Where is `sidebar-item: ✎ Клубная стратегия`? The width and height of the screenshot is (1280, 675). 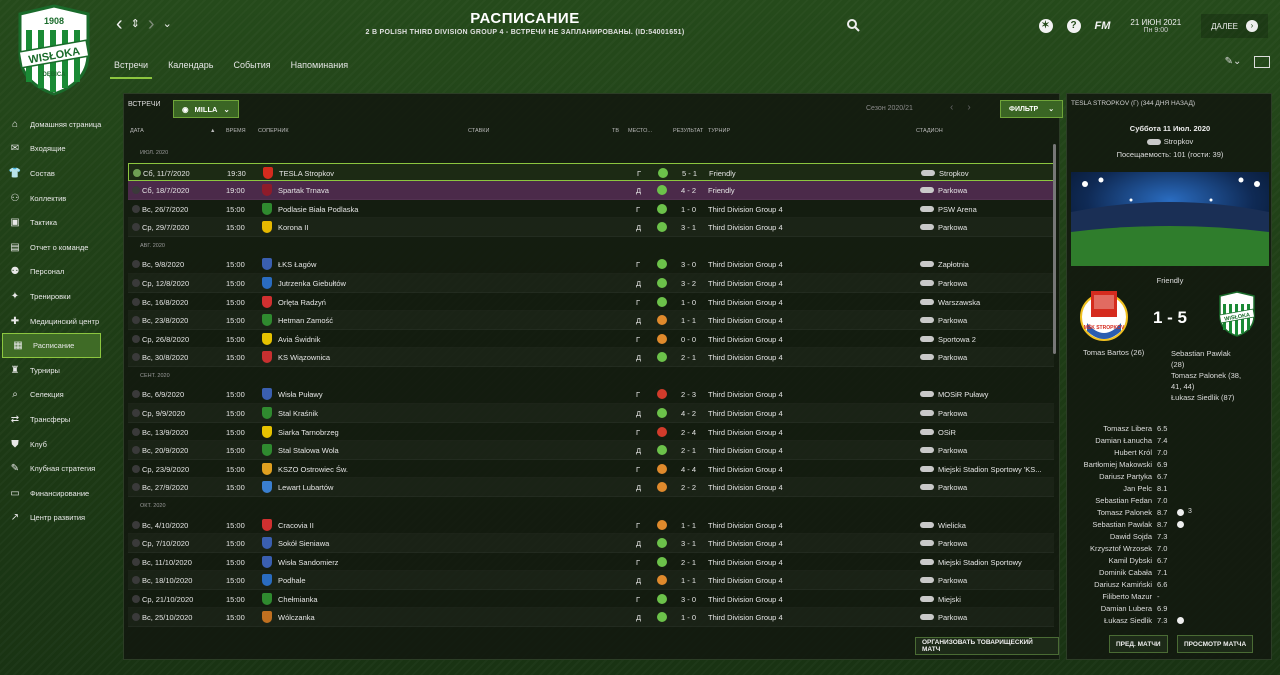 sidebar-item: ✎ Клубная стратегия is located at coordinates (52, 468).